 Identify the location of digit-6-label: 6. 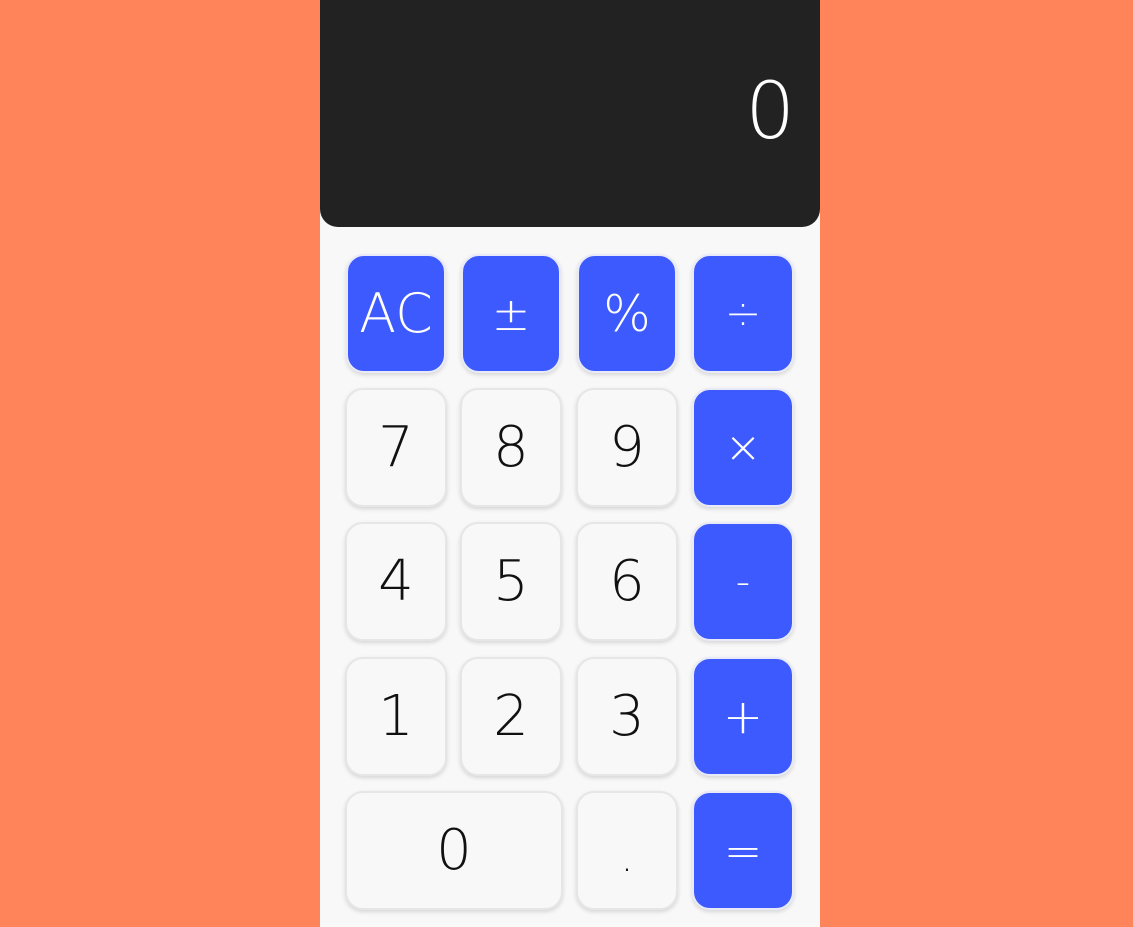
(627, 581).